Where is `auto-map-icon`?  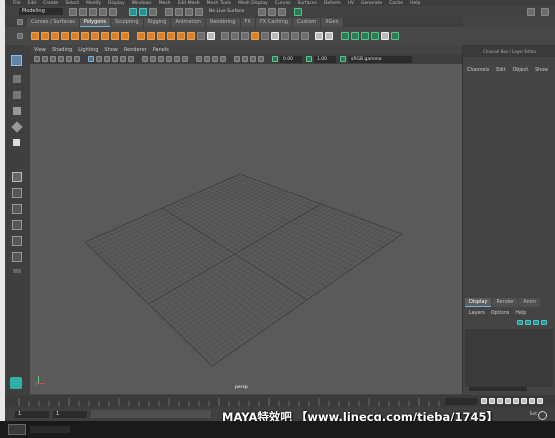
auto-map-icon is located at coordinates (329, 36).